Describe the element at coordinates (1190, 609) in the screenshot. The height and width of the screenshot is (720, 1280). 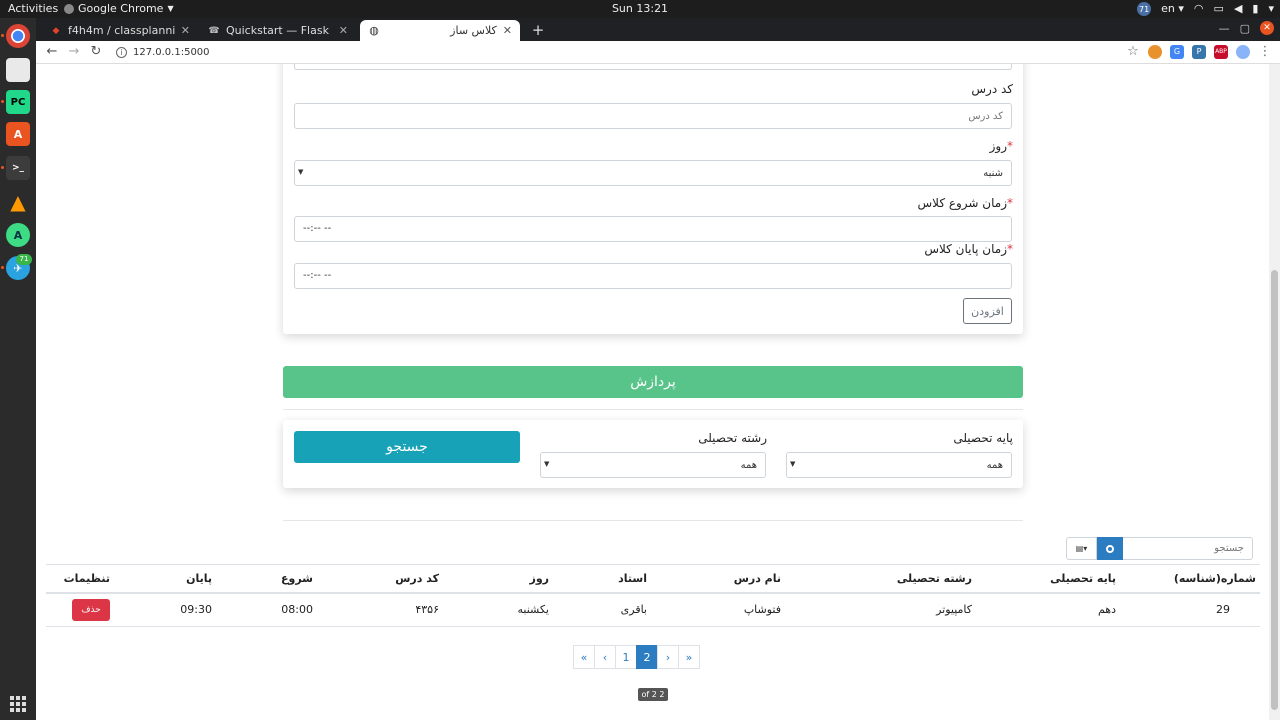
I see `cell-id: 29` at that location.